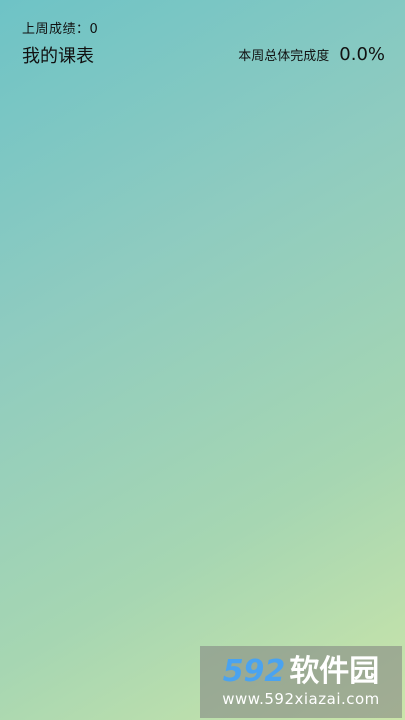 The height and width of the screenshot is (720, 405). What do you see at coordinates (58, 56) in the screenshot?
I see `page-title: 我的课表` at bounding box center [58, 56].